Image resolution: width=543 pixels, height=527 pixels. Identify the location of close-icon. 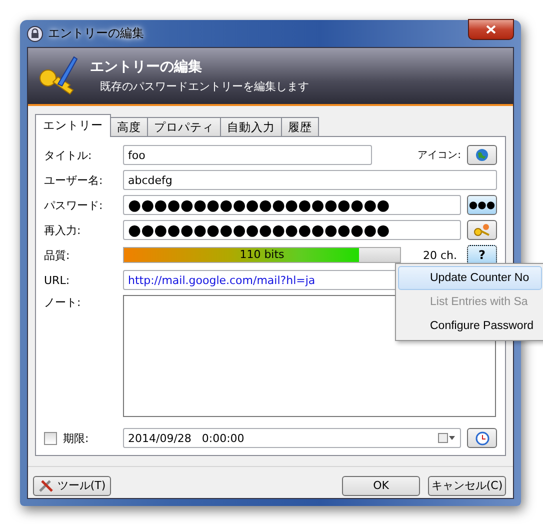
(491, 29).